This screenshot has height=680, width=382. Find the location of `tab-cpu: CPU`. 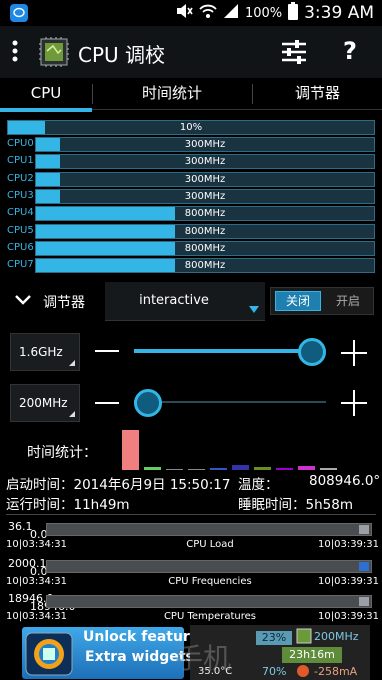

tab-cpu: CPU is located at coordinates (46, 95).